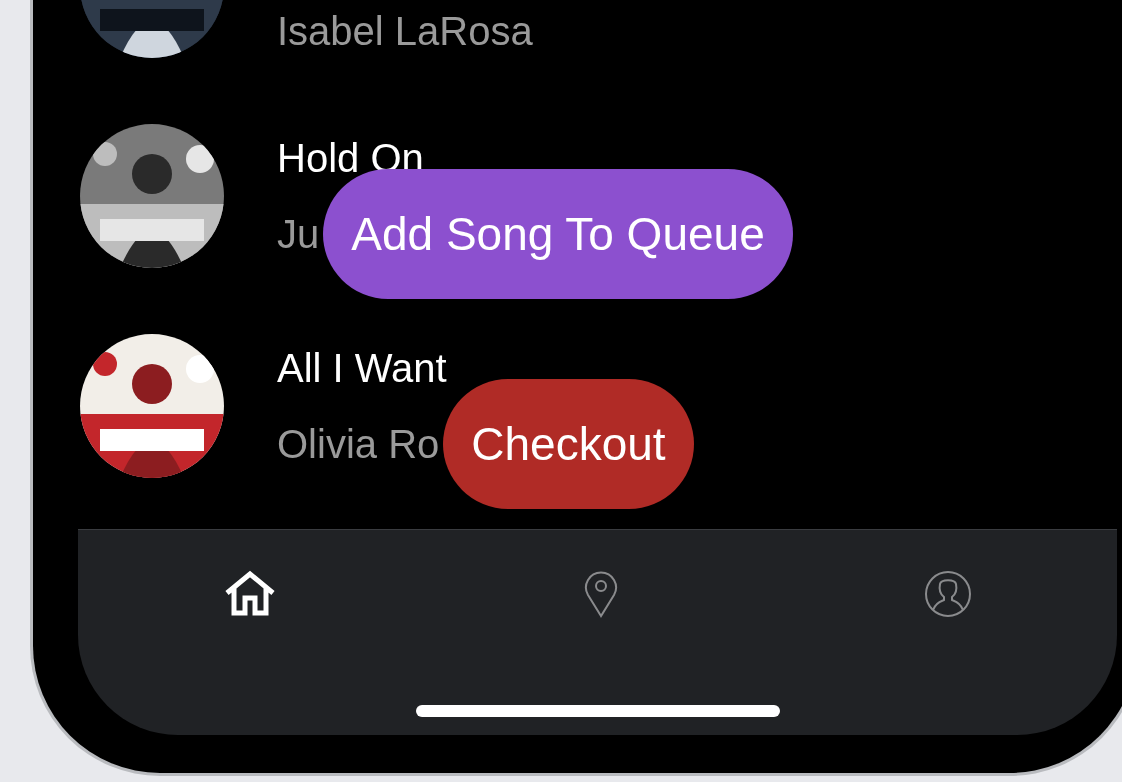 The width and height of the screenshot is (1122, 782). I want to click on home-icon, so click(250, 593).